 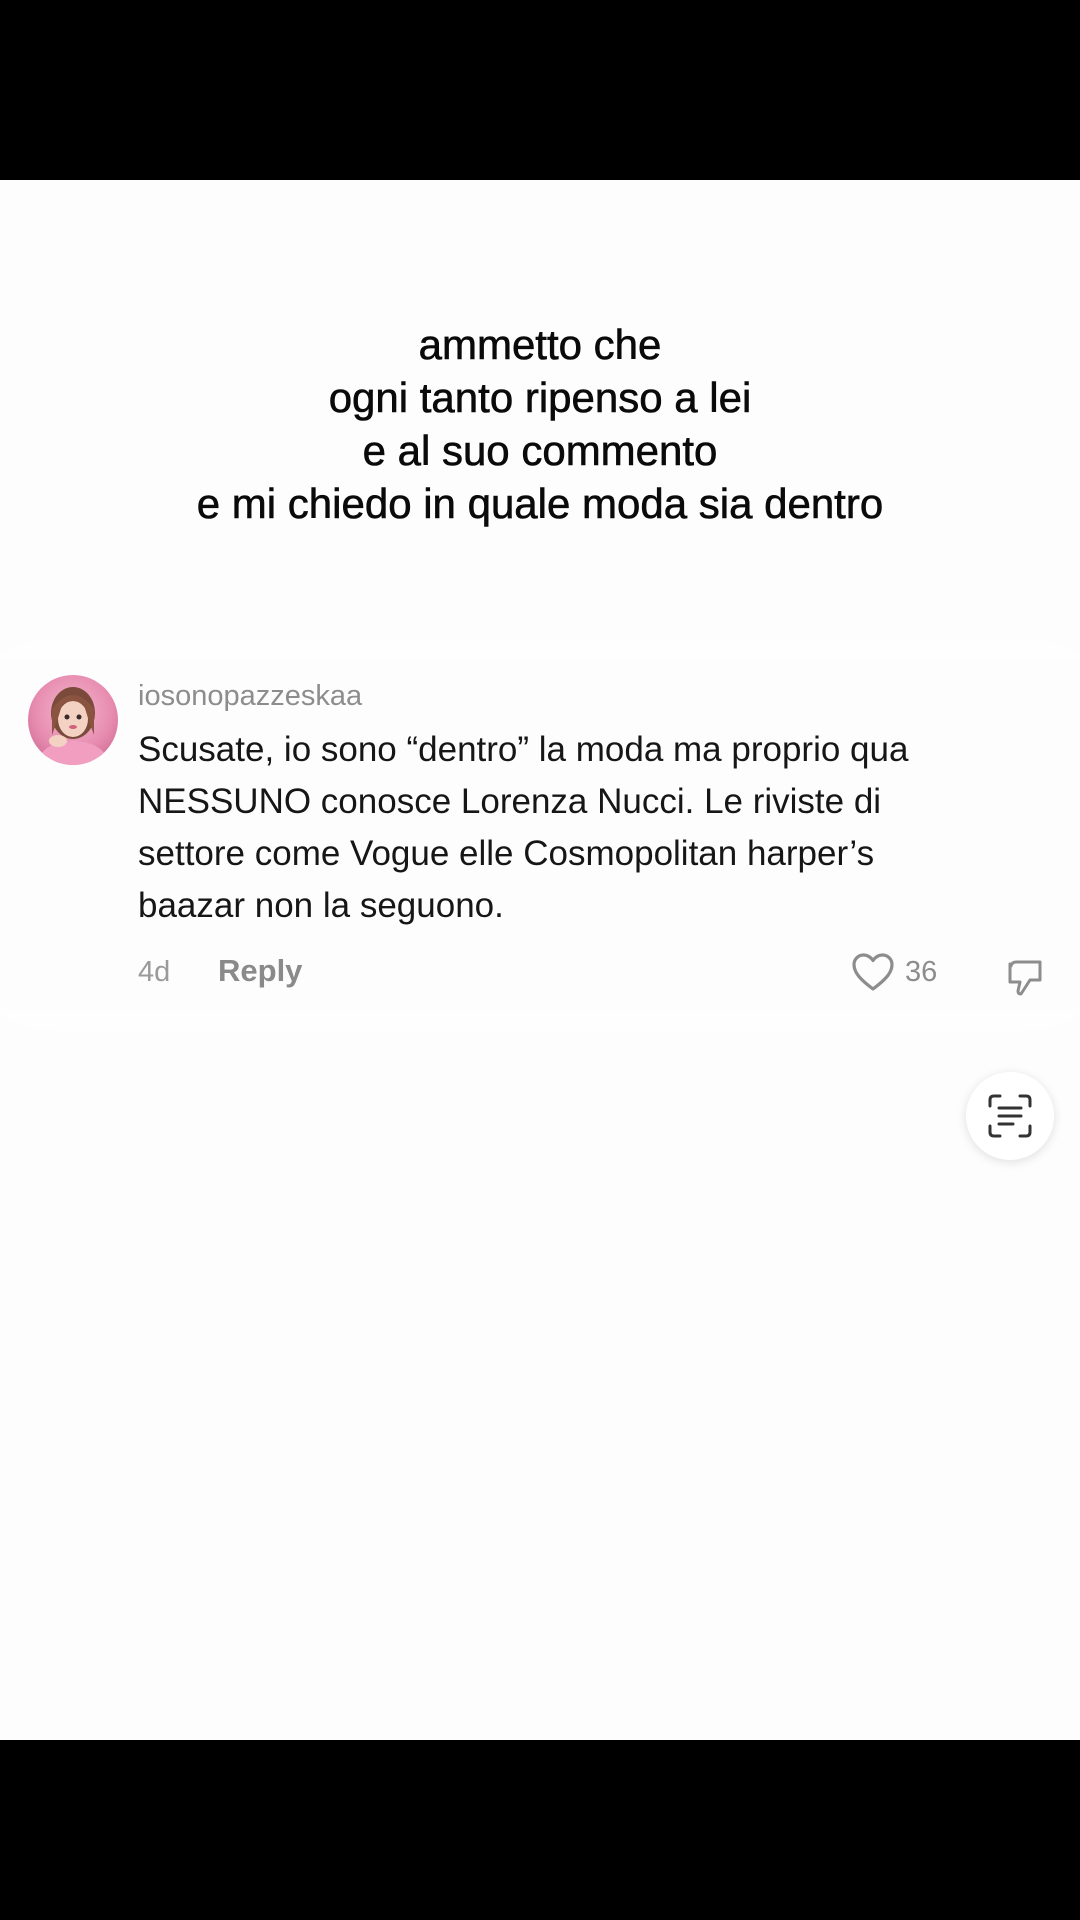 I want to click on comment-username: iosonopazzeskaa, so click(x=250, y=696).